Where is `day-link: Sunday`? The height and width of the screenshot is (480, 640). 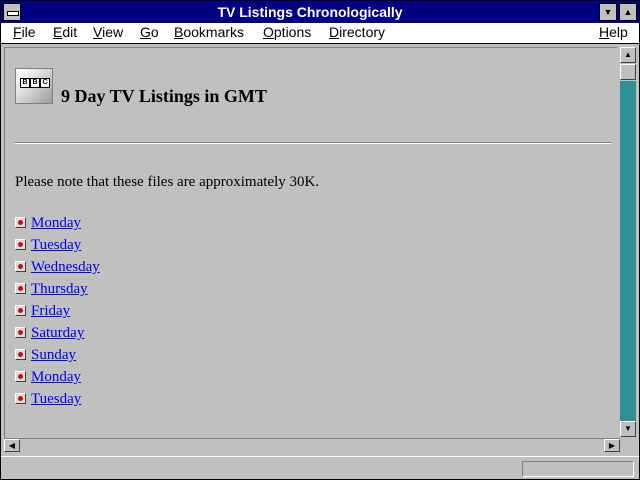
day-link: Sunday is located at coordinates (53, 355).